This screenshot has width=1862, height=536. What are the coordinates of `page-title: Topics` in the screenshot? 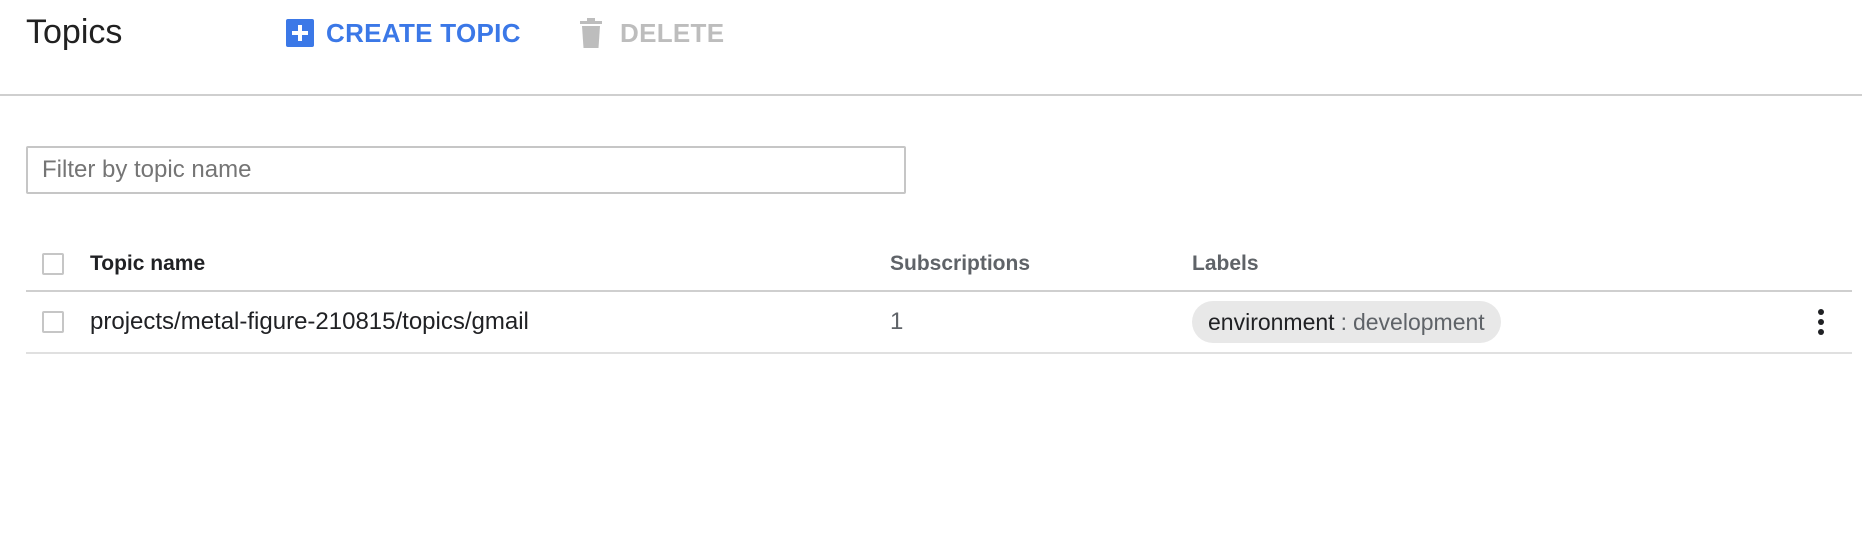 It's located at (74, 32).